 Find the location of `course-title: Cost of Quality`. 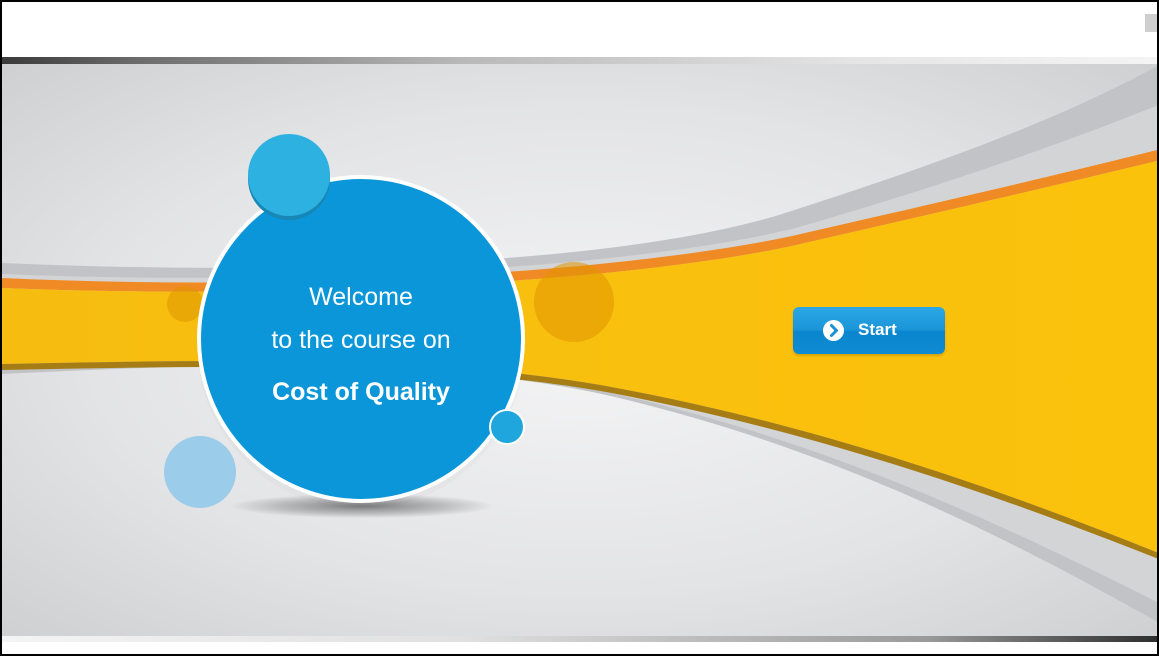

course-title: Cost of Quality is located at coordinates (361, 392).